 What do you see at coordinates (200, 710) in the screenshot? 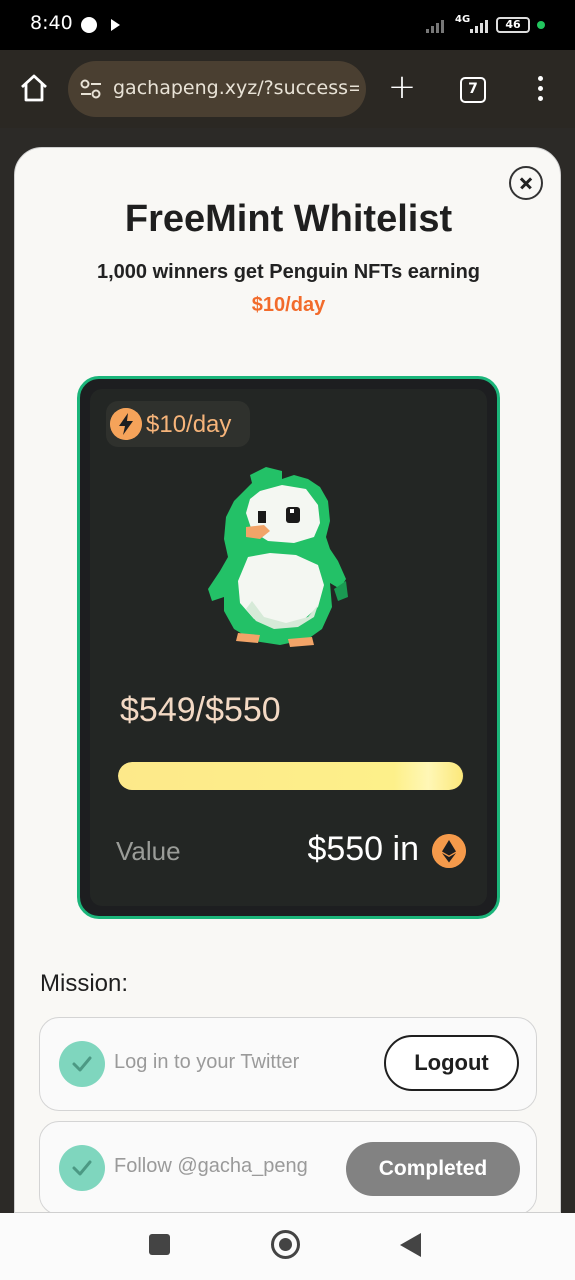
I see `progress-text: $549/$550` at bounding box center [200, 710].